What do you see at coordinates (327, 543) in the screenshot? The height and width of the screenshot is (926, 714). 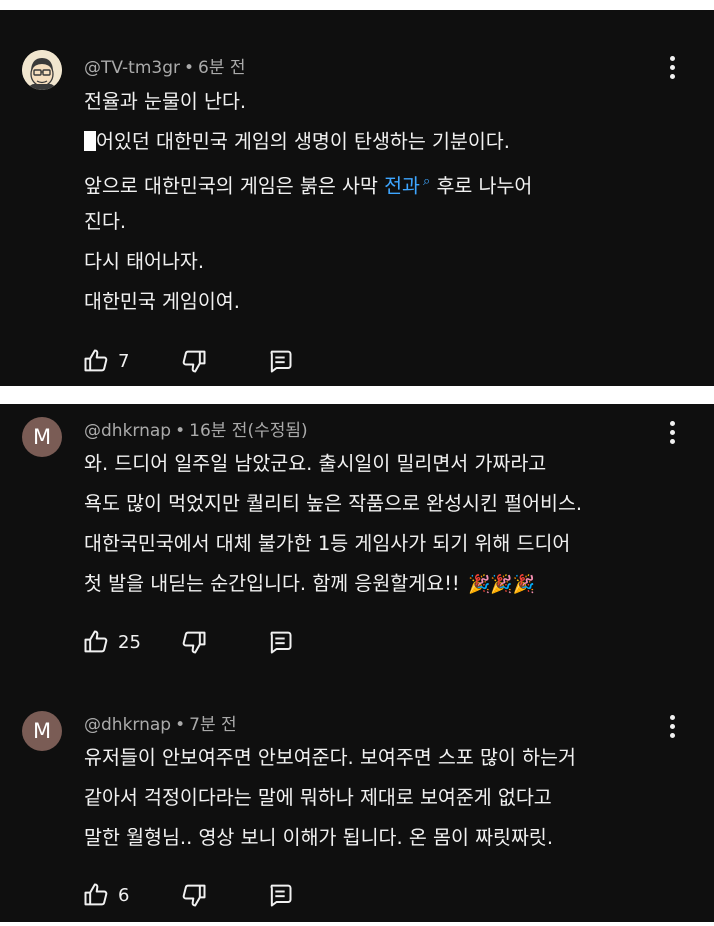 I see `comment-line: 대한국민국에서 대체 불가한 1등 게임사가 되기 위해 드디어` at bounding box center [327, 543].